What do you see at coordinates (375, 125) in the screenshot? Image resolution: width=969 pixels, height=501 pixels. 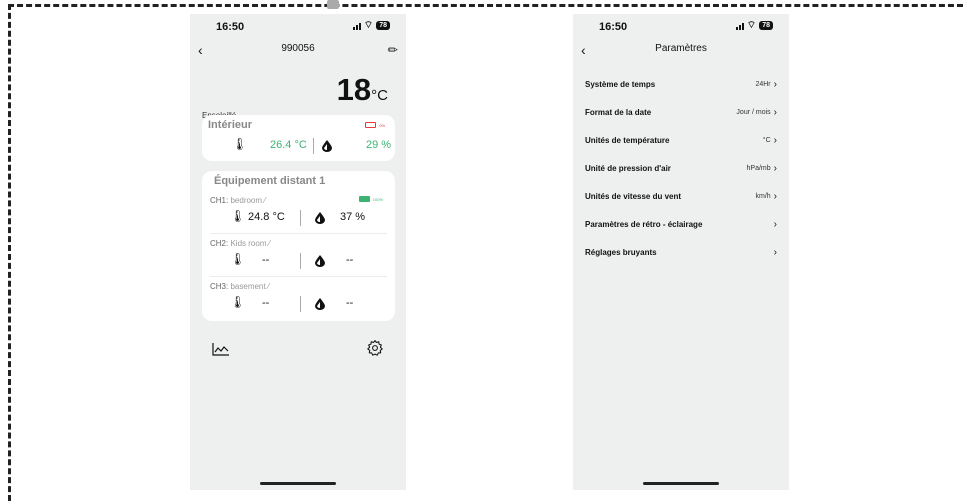 I see `battery-low-icon: 0%` at bounding box center [375, 125].